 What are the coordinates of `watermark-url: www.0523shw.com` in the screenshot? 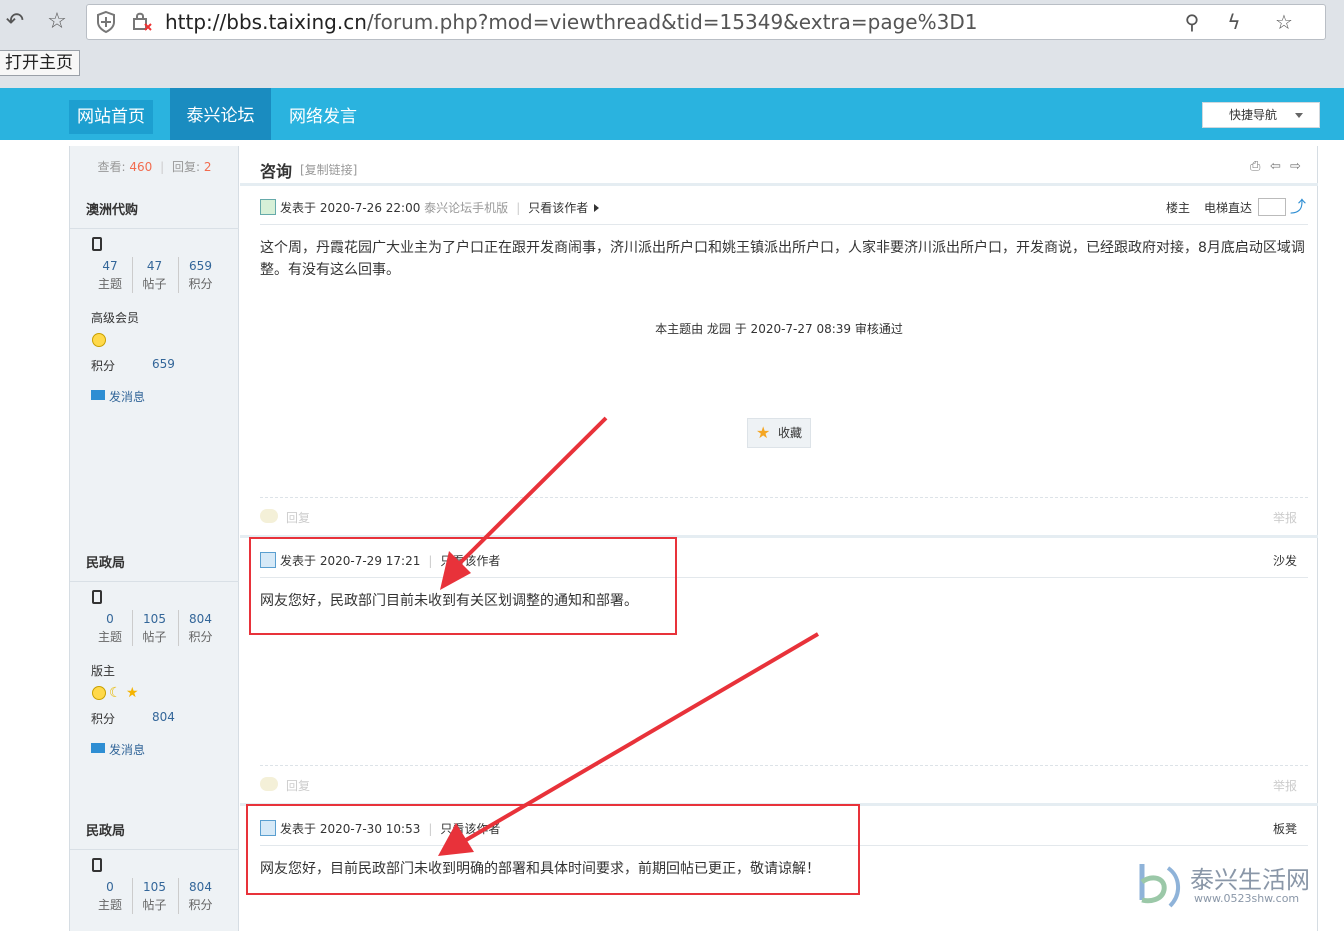 It's located at (1247, 898).